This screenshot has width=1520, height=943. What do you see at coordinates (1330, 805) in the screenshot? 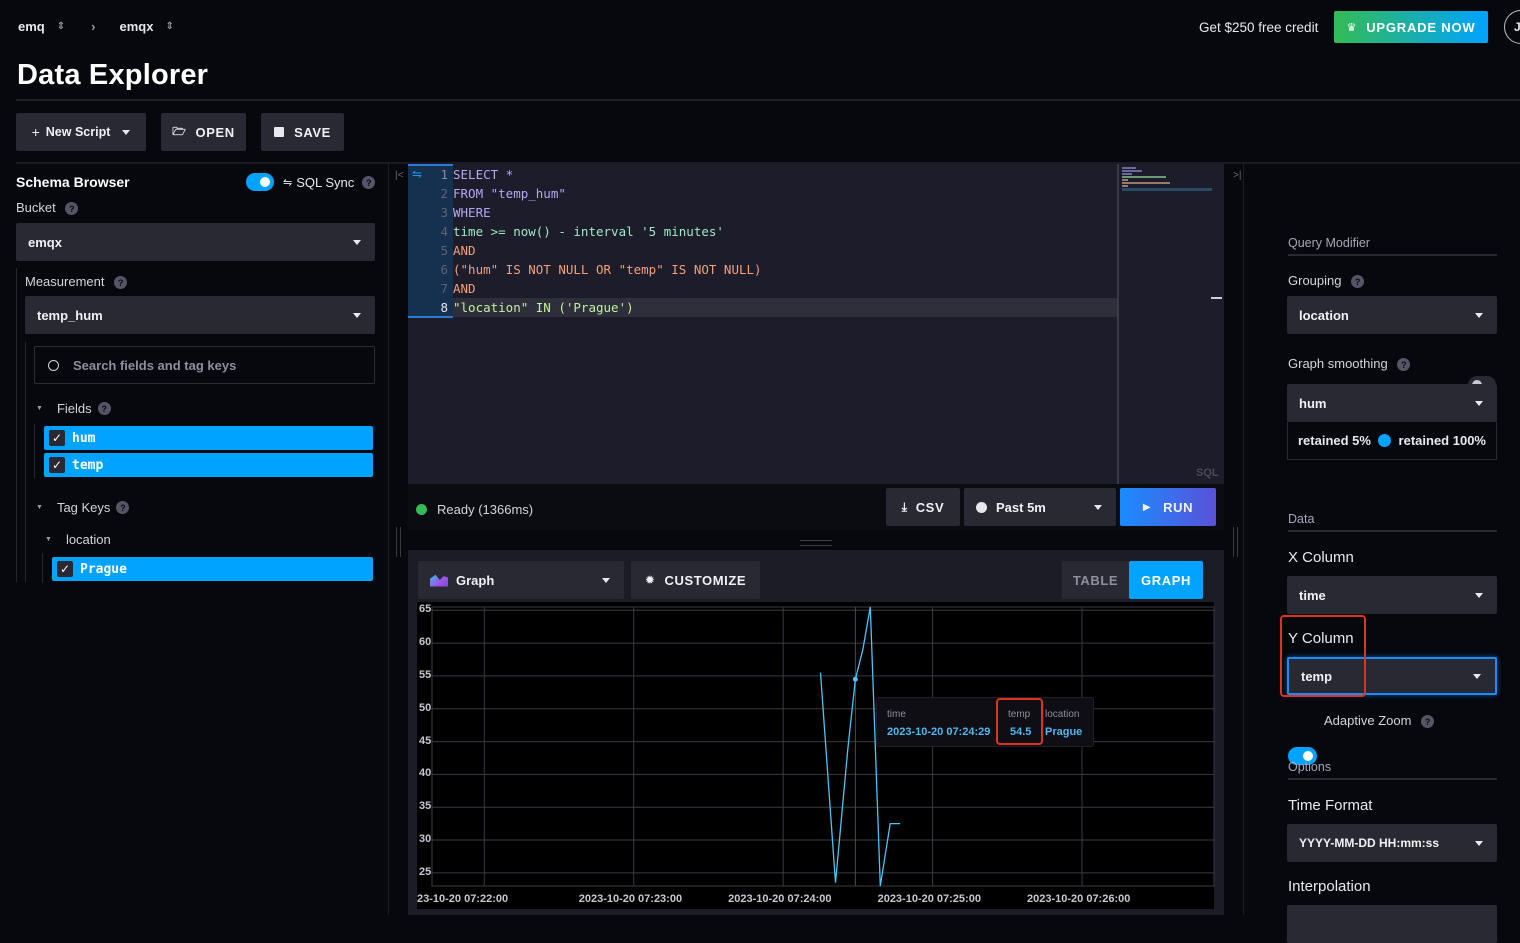
I see `time-format-label: Time Format` at bounding box center [1330, 805].